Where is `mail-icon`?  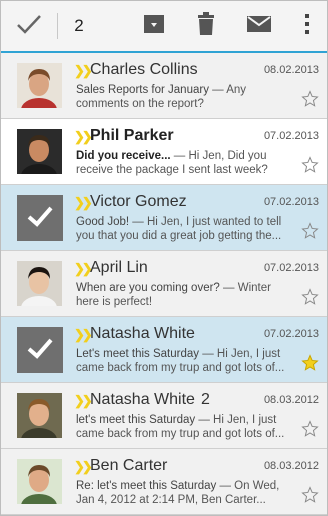
mail-icon is located at coordinates (259, 26).